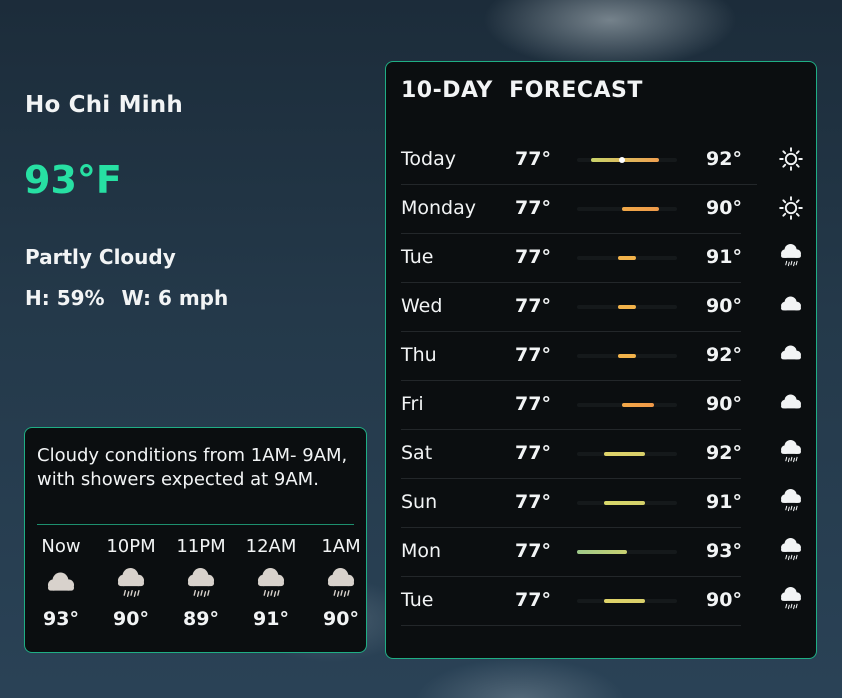  What do you see at coordinates (417, 453) in the screenshot?
I see `forecast-day: Sat` at bounding box center [417, 453].